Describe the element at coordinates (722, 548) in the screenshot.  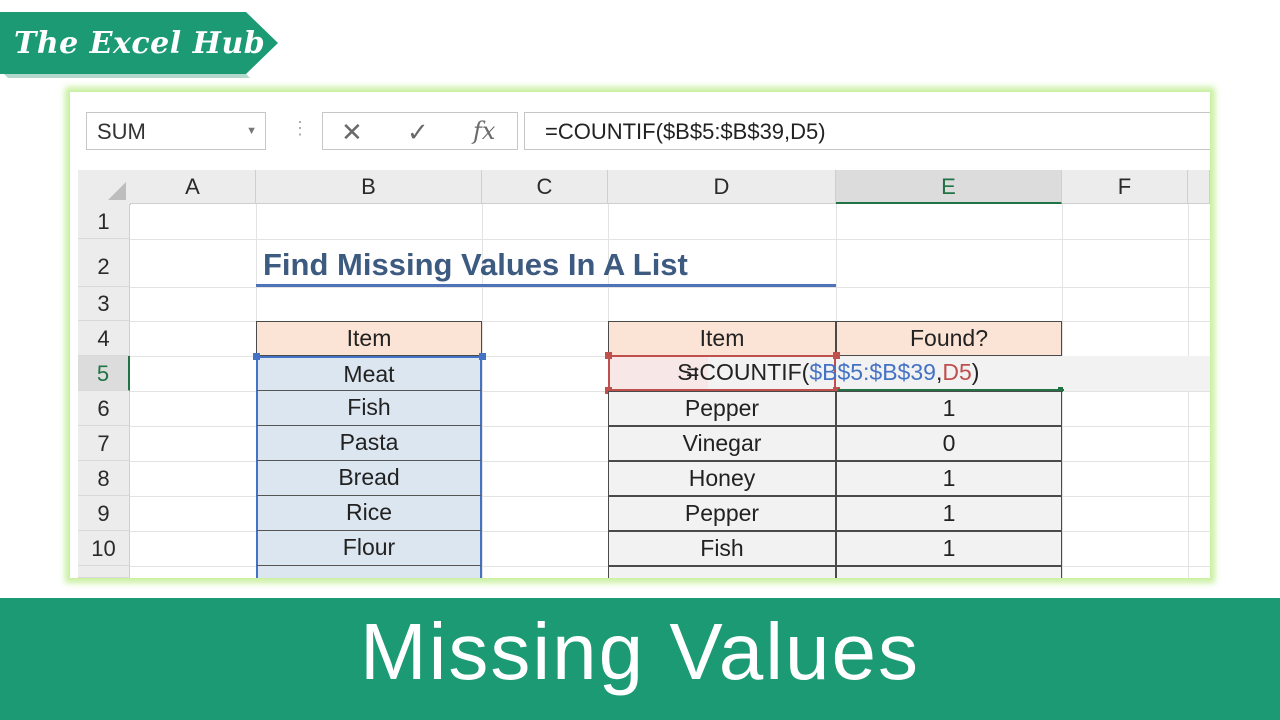
I see `lookup-item-cell: Fish` at that location.